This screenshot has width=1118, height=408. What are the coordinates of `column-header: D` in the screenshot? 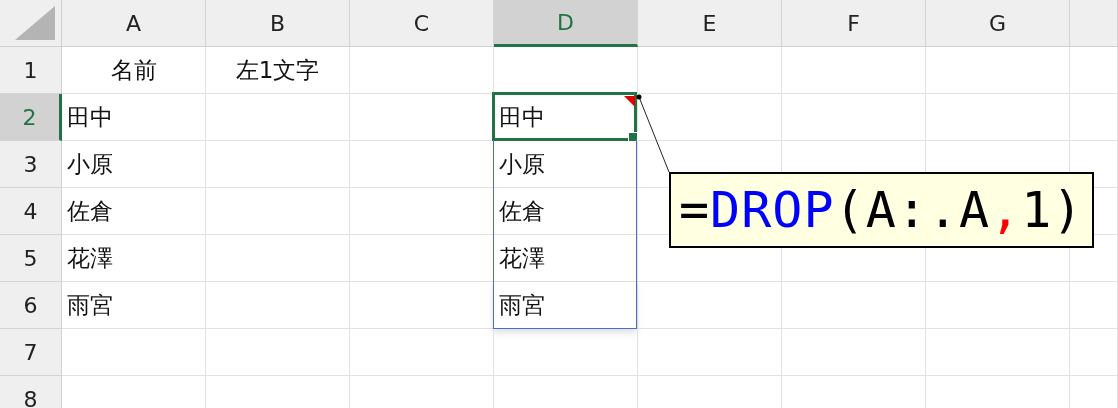 It's located at (566, 23).